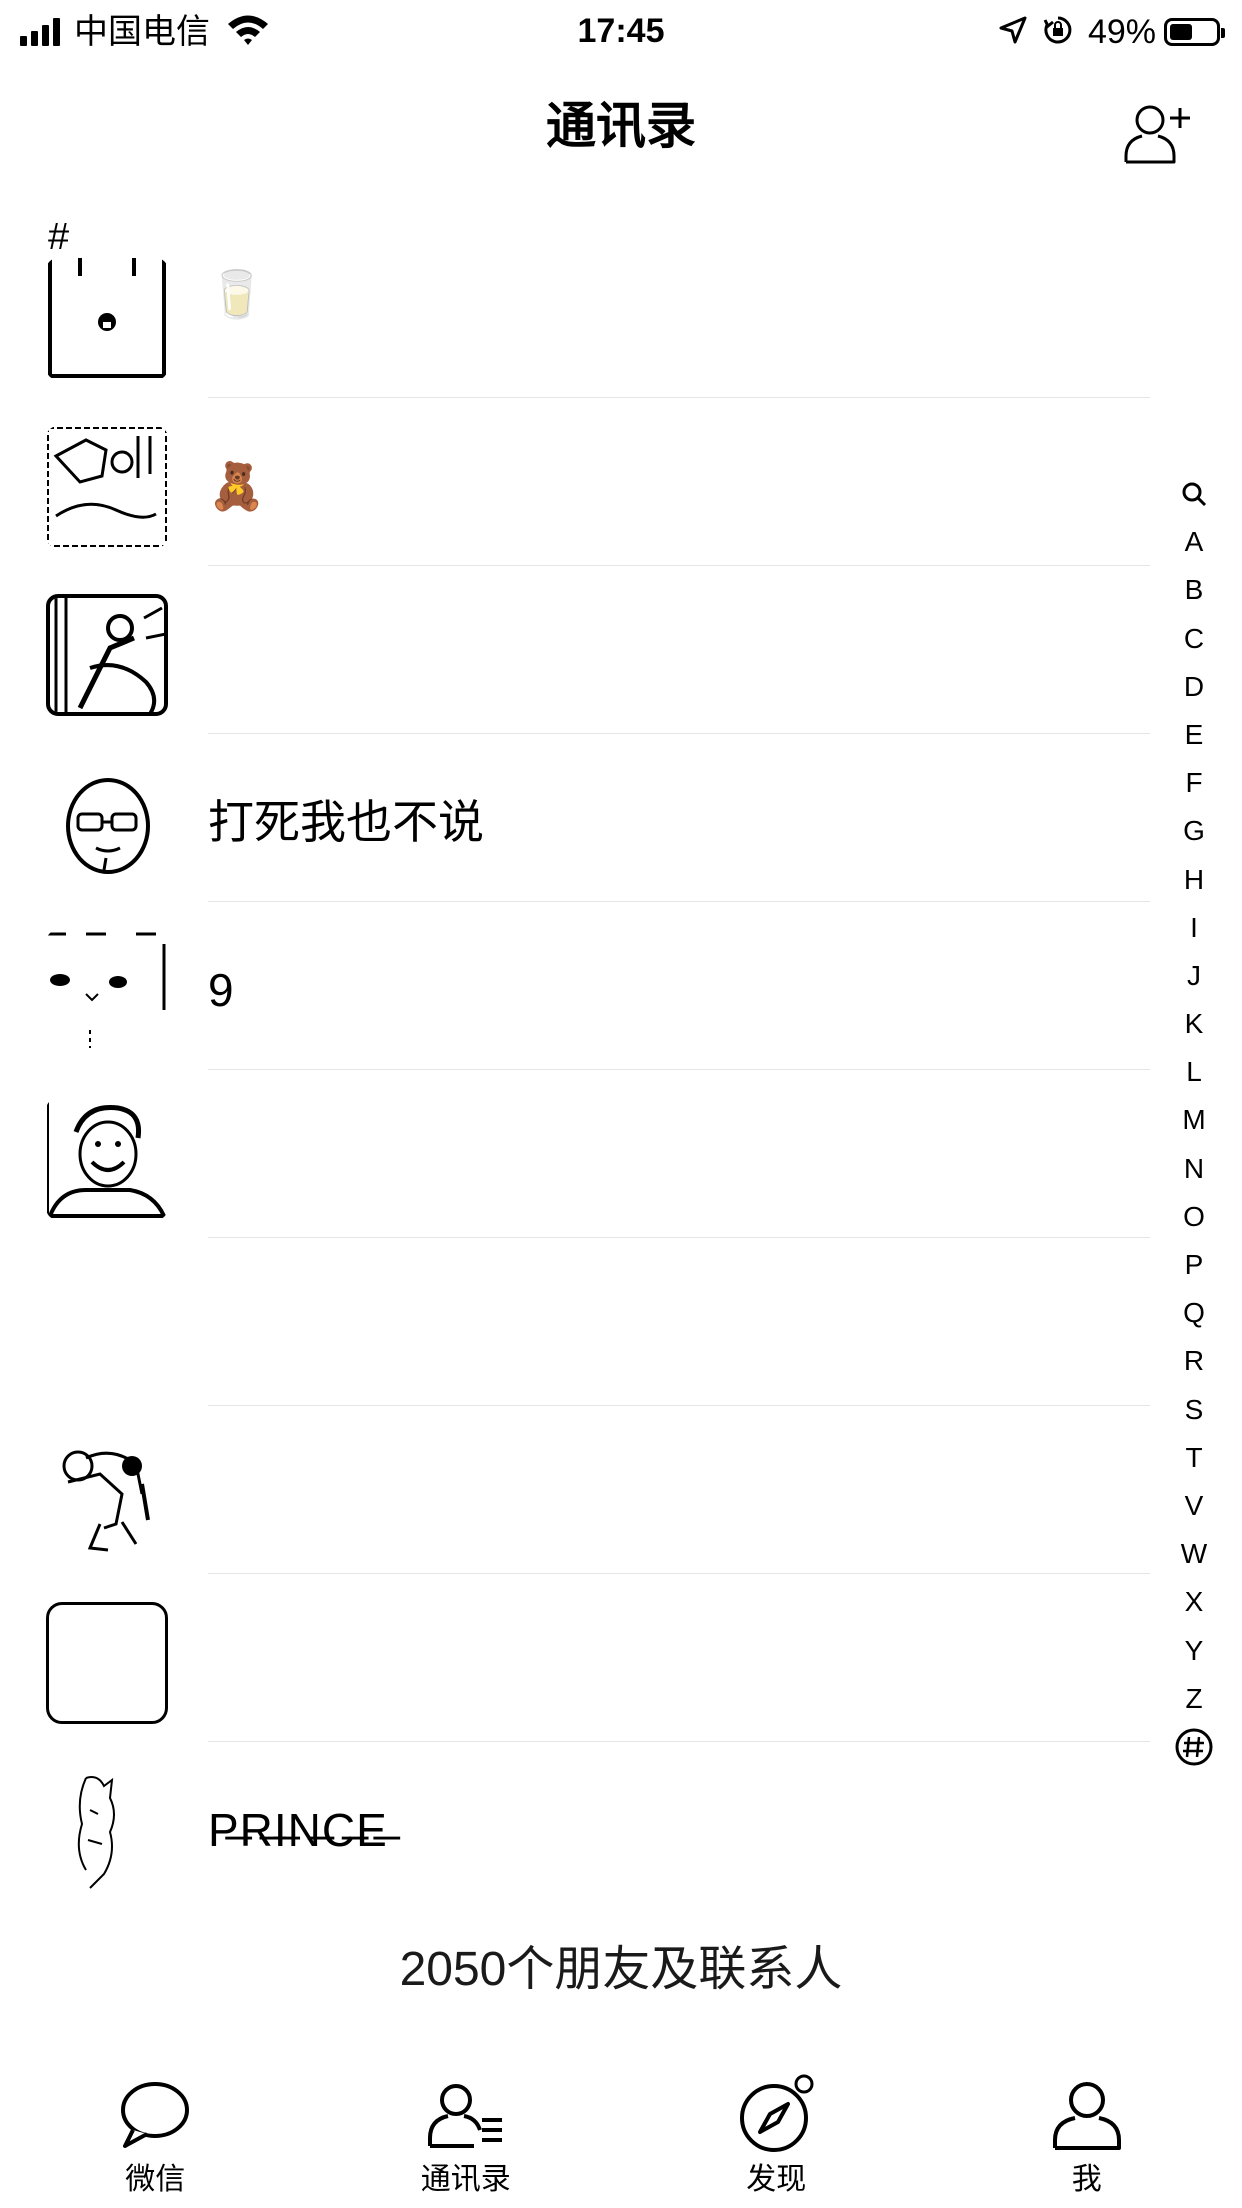  Describe the element at coordinates (1194, 783) in the screenshot. I see `index-letter-f: F` at that location.